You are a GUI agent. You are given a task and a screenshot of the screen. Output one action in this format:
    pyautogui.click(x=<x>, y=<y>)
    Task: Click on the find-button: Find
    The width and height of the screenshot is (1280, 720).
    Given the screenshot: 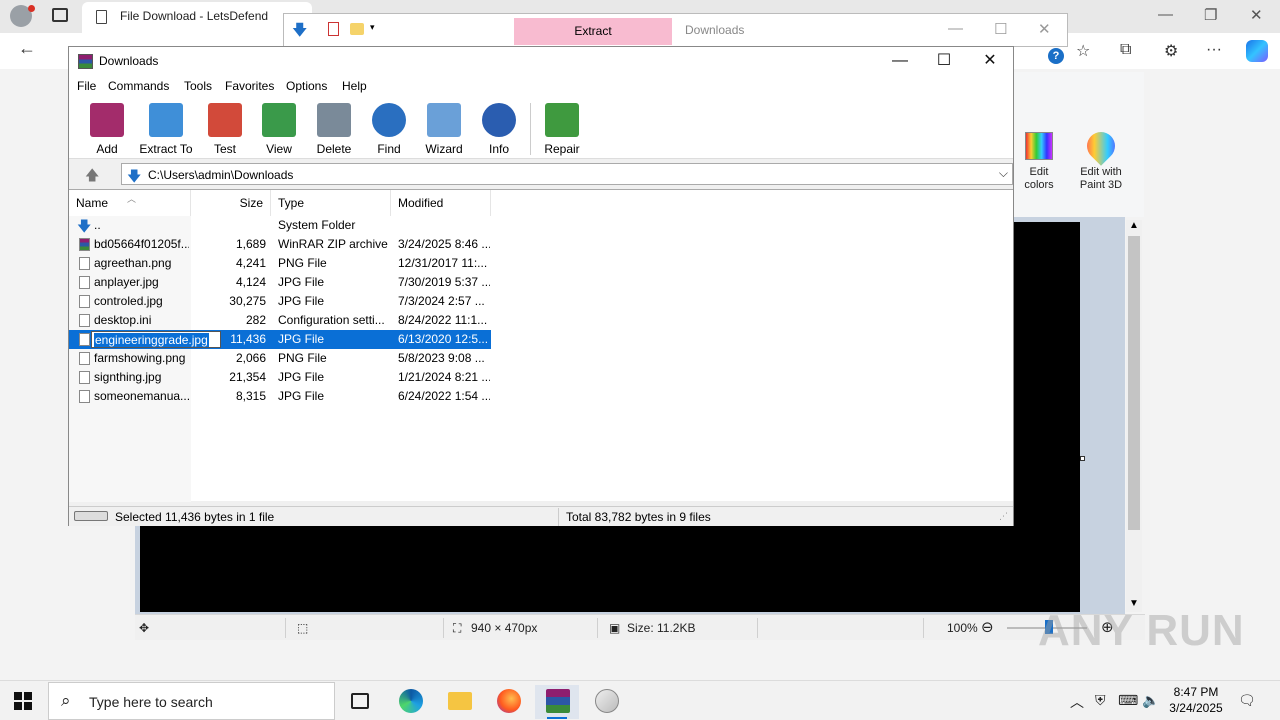 What is the action you would take?
    pyautogui.click(x=389, y=129)
    